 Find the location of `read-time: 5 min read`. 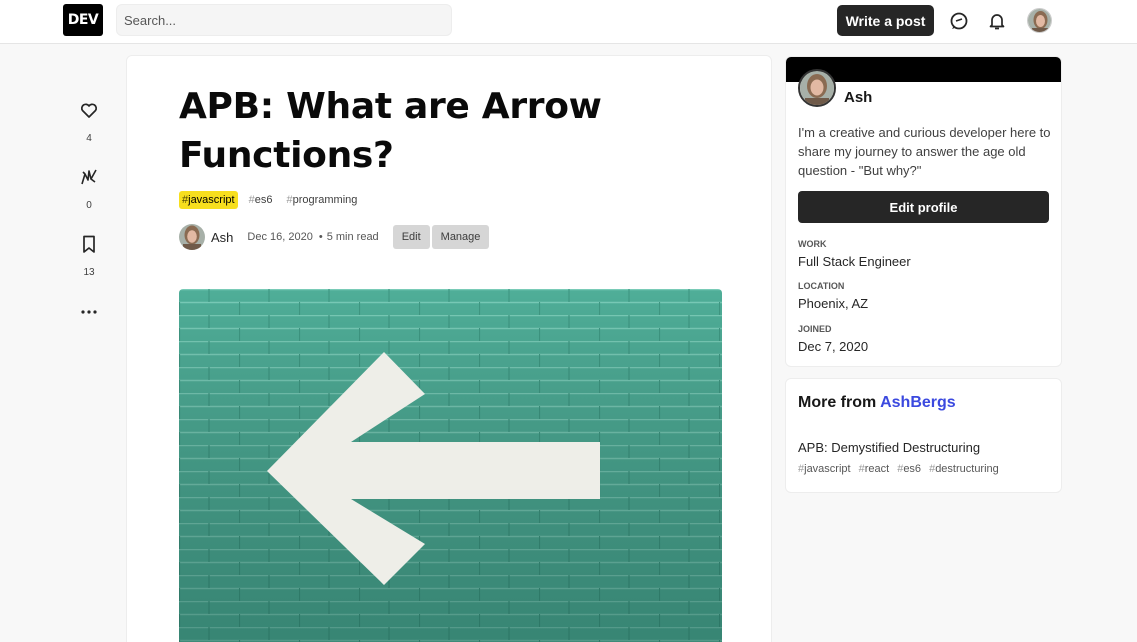

read-time: 5 min read is located at coordinates (352, 237).